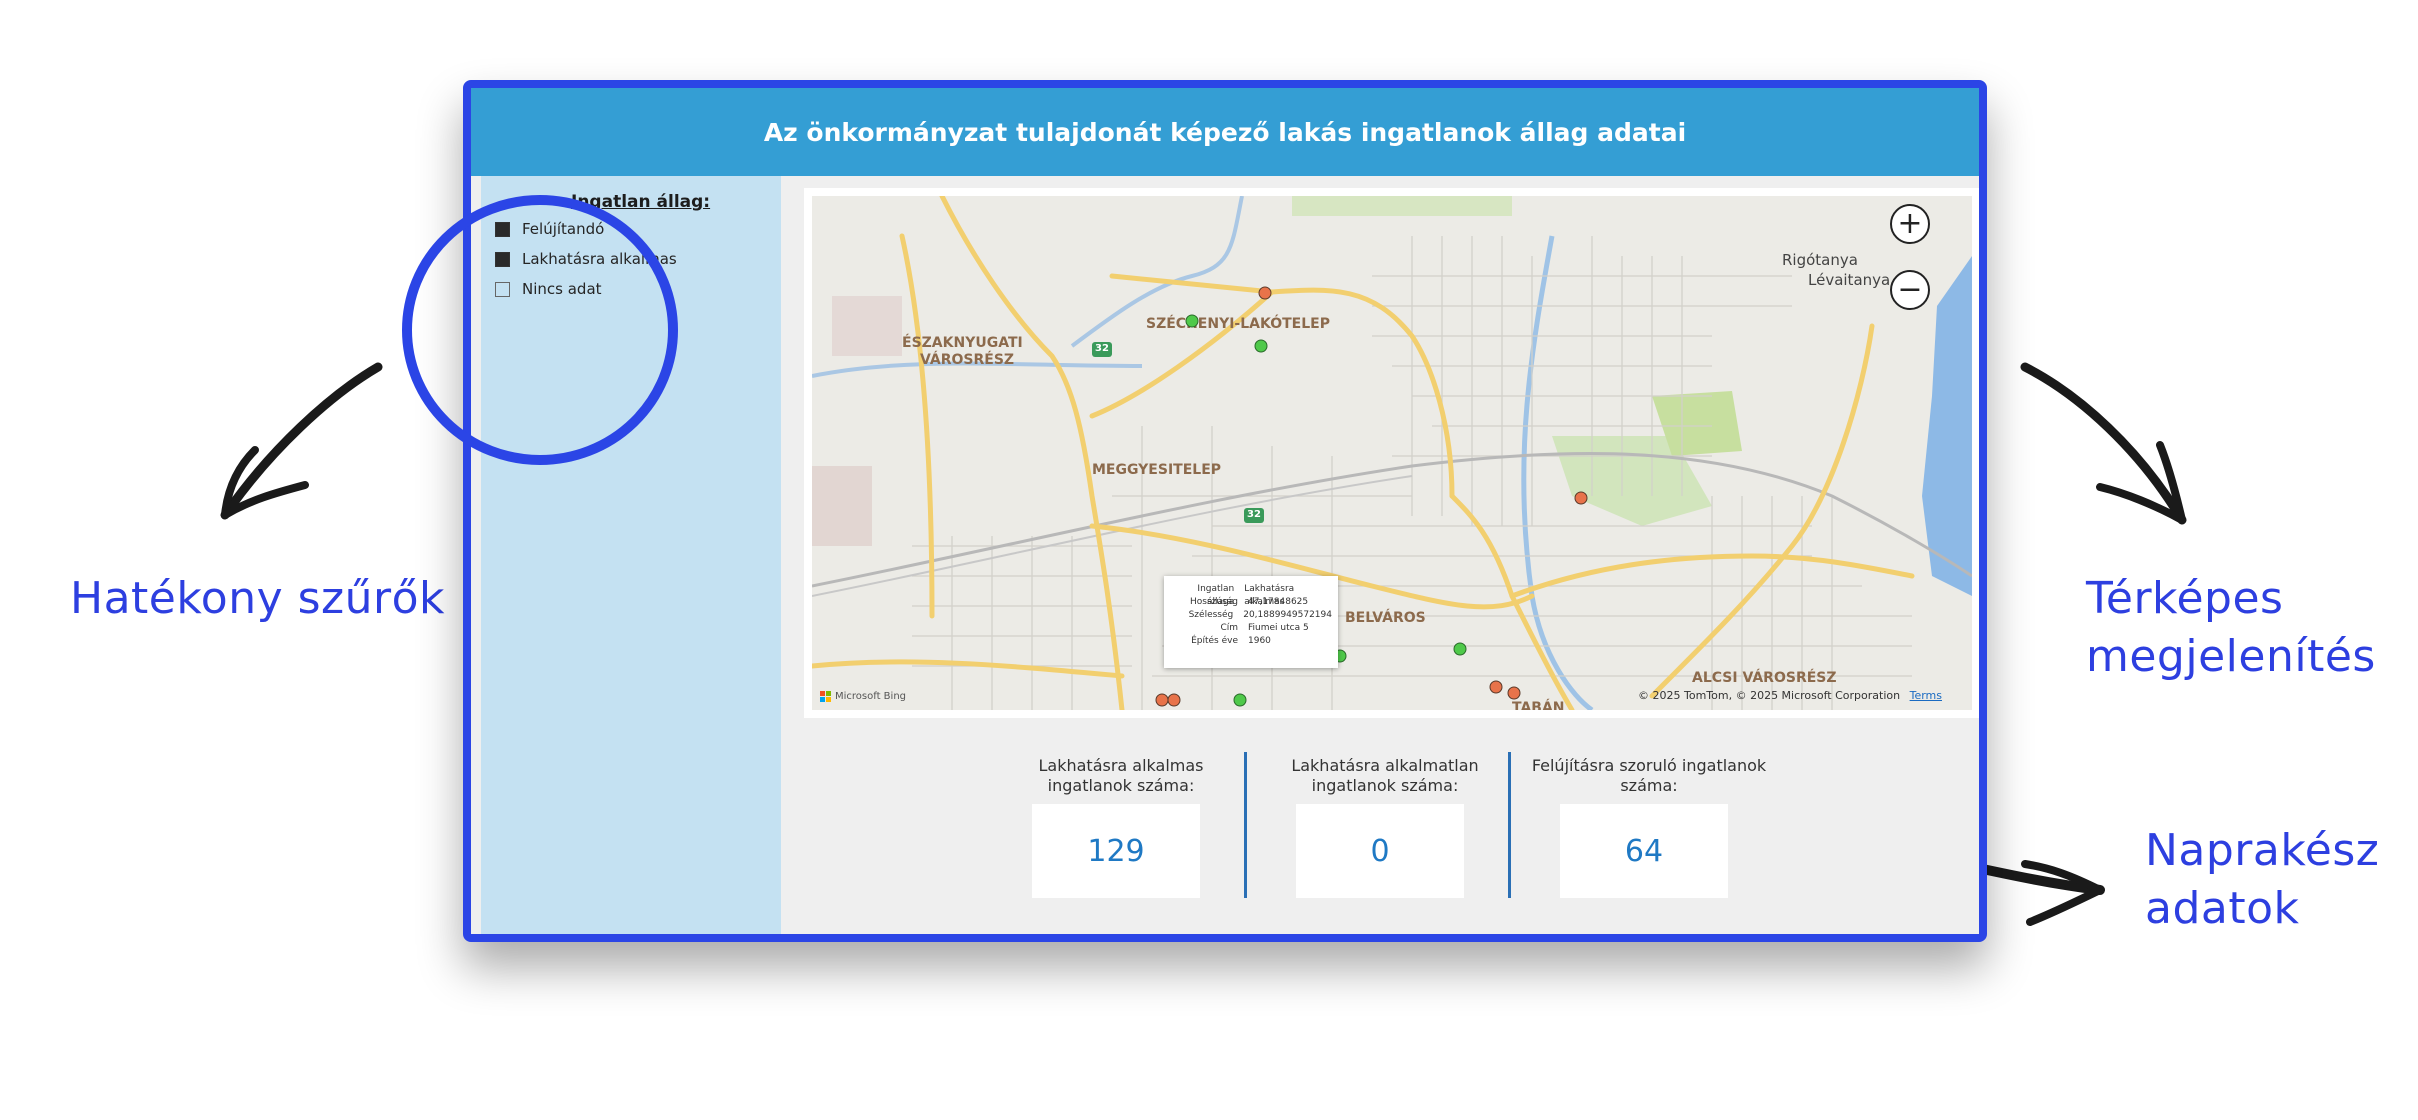 The width and height of the screenshot is (2418, 1120). Describe the element at coordinates (1211, 615) in the screenshot. I see `tooltip-key: Szélesség` at that location.